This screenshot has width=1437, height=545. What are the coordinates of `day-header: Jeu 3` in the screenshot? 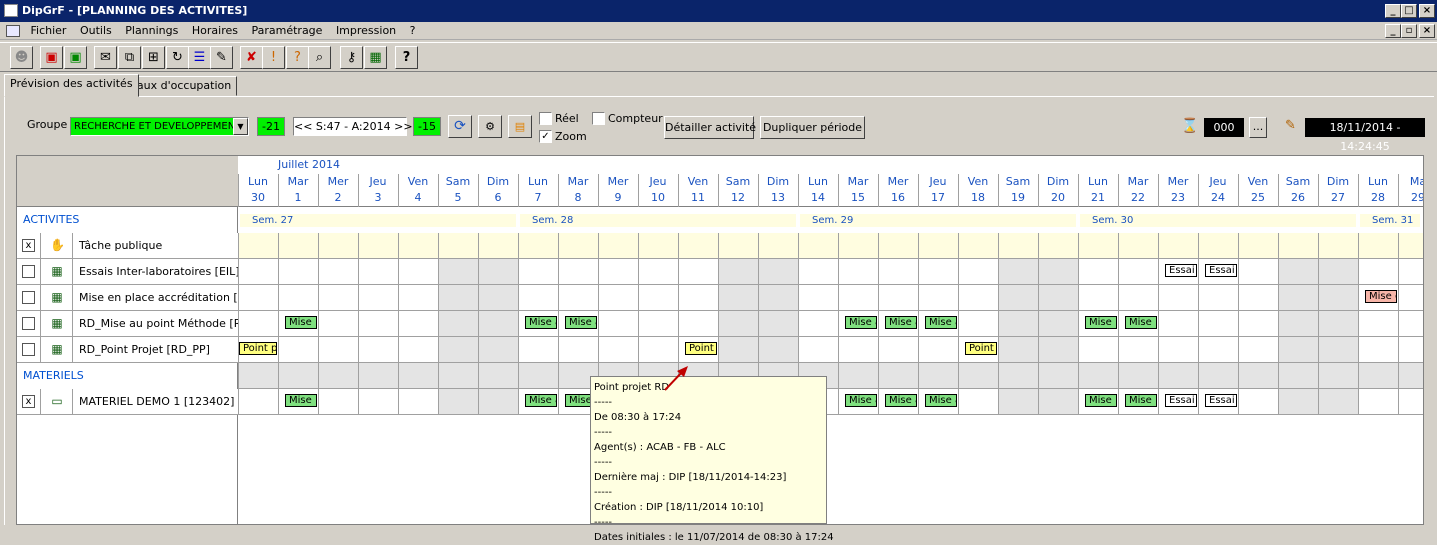 It's located at (378, 191).